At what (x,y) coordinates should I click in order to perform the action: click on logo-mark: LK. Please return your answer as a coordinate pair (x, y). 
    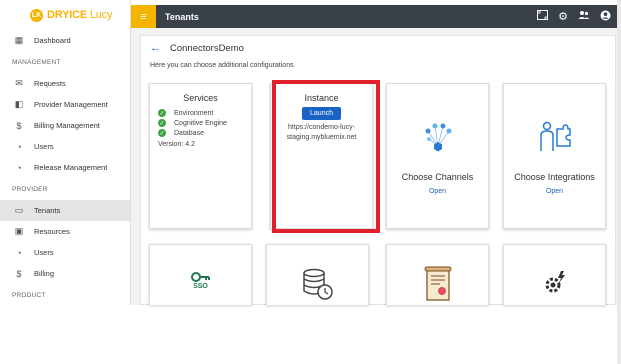
    Looking at the image, I should click on (36, 15).